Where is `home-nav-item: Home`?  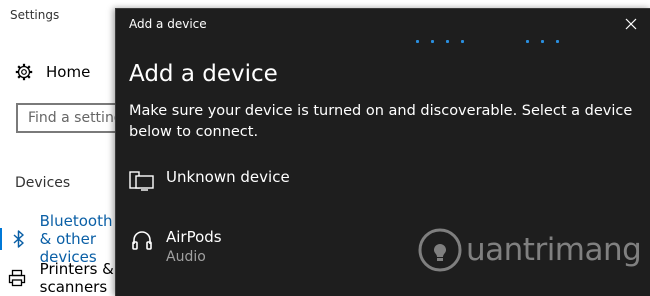
home-nav-item: Home is located at coordinates (52, 72).